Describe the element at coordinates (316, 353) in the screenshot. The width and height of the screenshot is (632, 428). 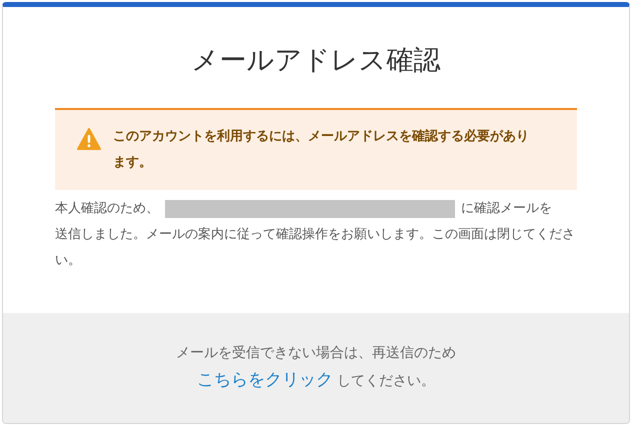
I see `footer-text: メールを受信できない場合は、再送信のため` at that location.